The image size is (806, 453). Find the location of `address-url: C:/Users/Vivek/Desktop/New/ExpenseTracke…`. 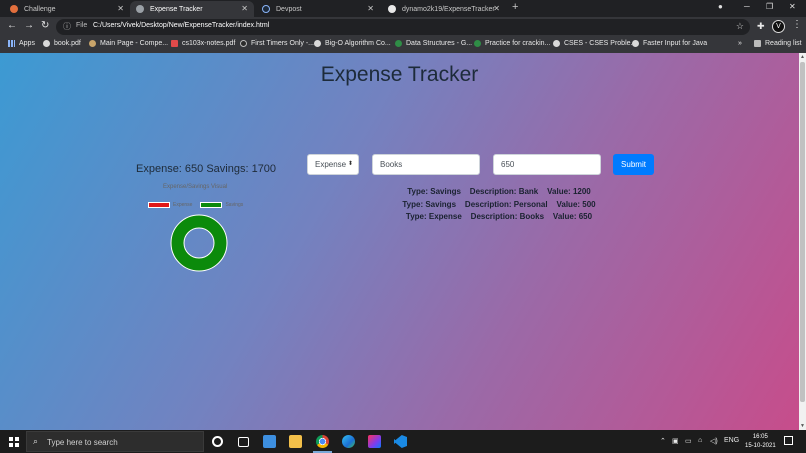

address-url: C:/Users/Vivek/Desktop/New/ExpenseTracke… is located at coordinates (181, 25).